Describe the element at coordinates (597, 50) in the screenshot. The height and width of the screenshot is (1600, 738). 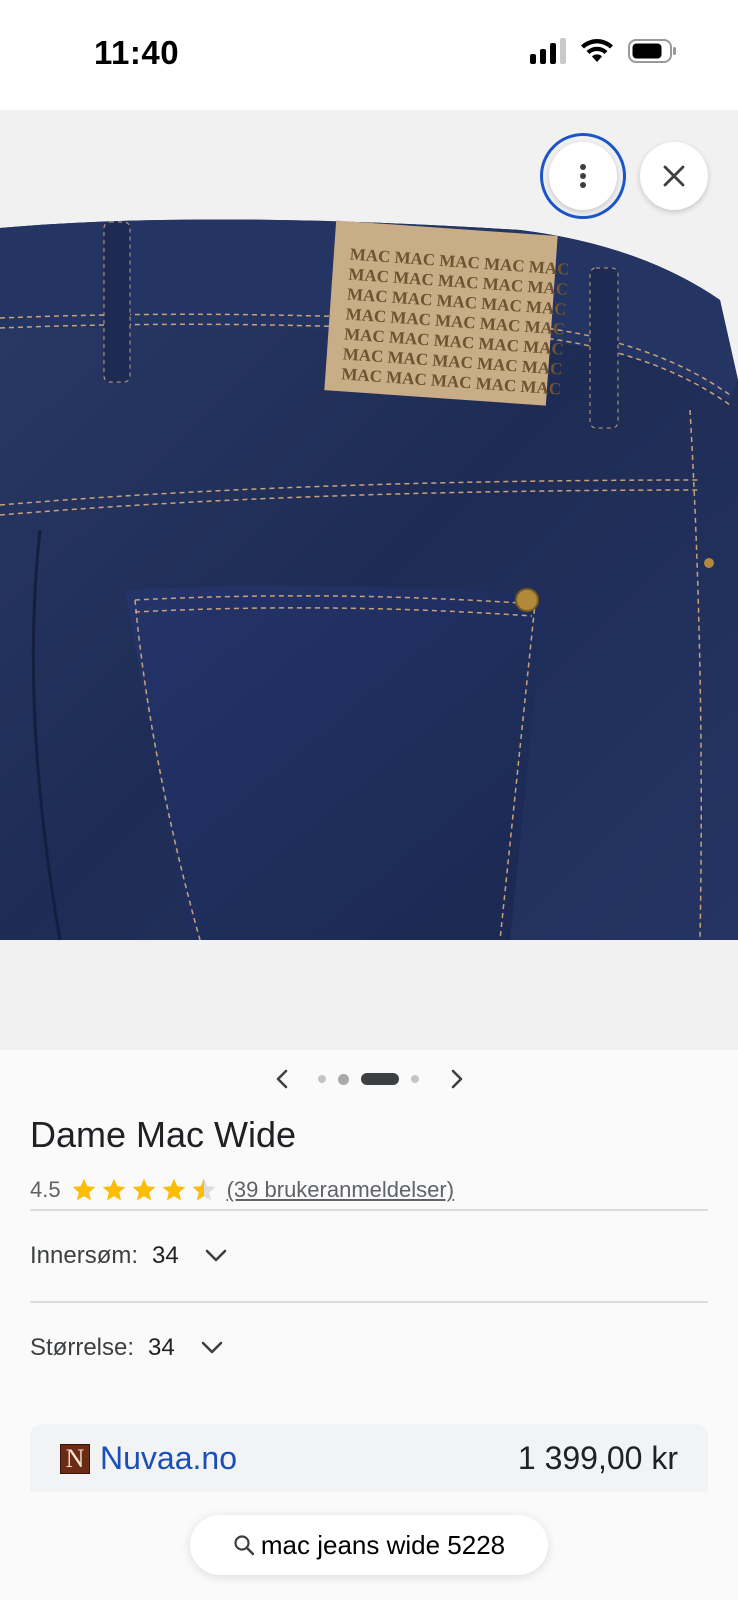
I see `wifi-icon` at that location.